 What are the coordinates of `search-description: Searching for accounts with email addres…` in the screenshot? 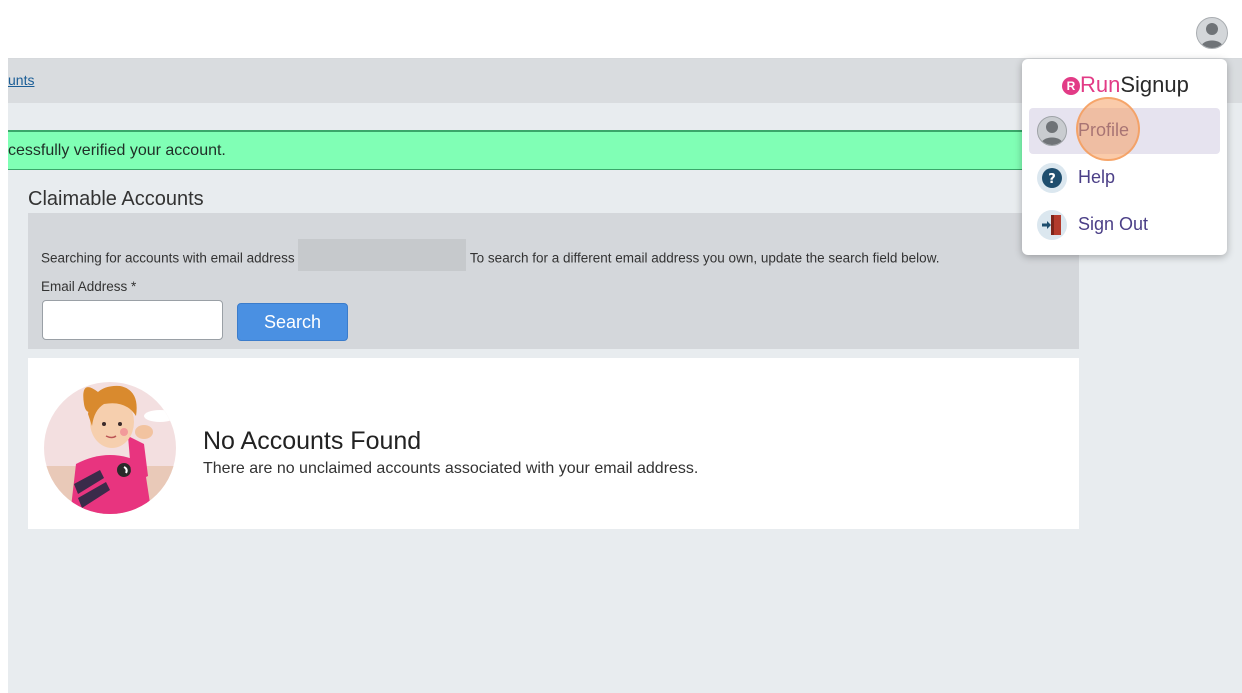 It's located at (490, 255).